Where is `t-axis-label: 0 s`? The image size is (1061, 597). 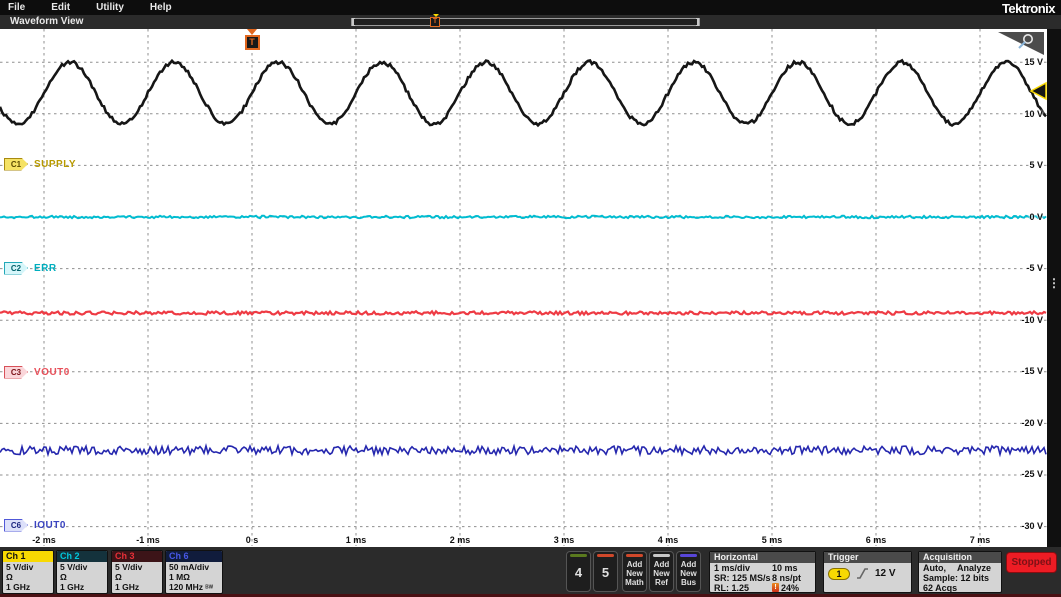 t-axis-label: 0 s is located at coordinates (252, 540).